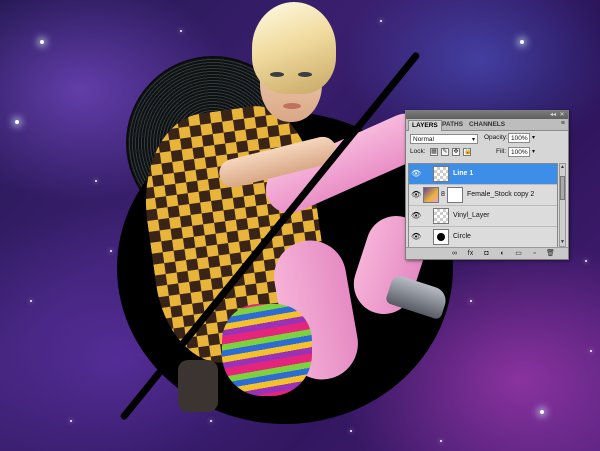  What do you see at coordinates (562, 167) in the screenshot?
I see `scroll-up-icon: ▲` at bounding box center [562, 167].